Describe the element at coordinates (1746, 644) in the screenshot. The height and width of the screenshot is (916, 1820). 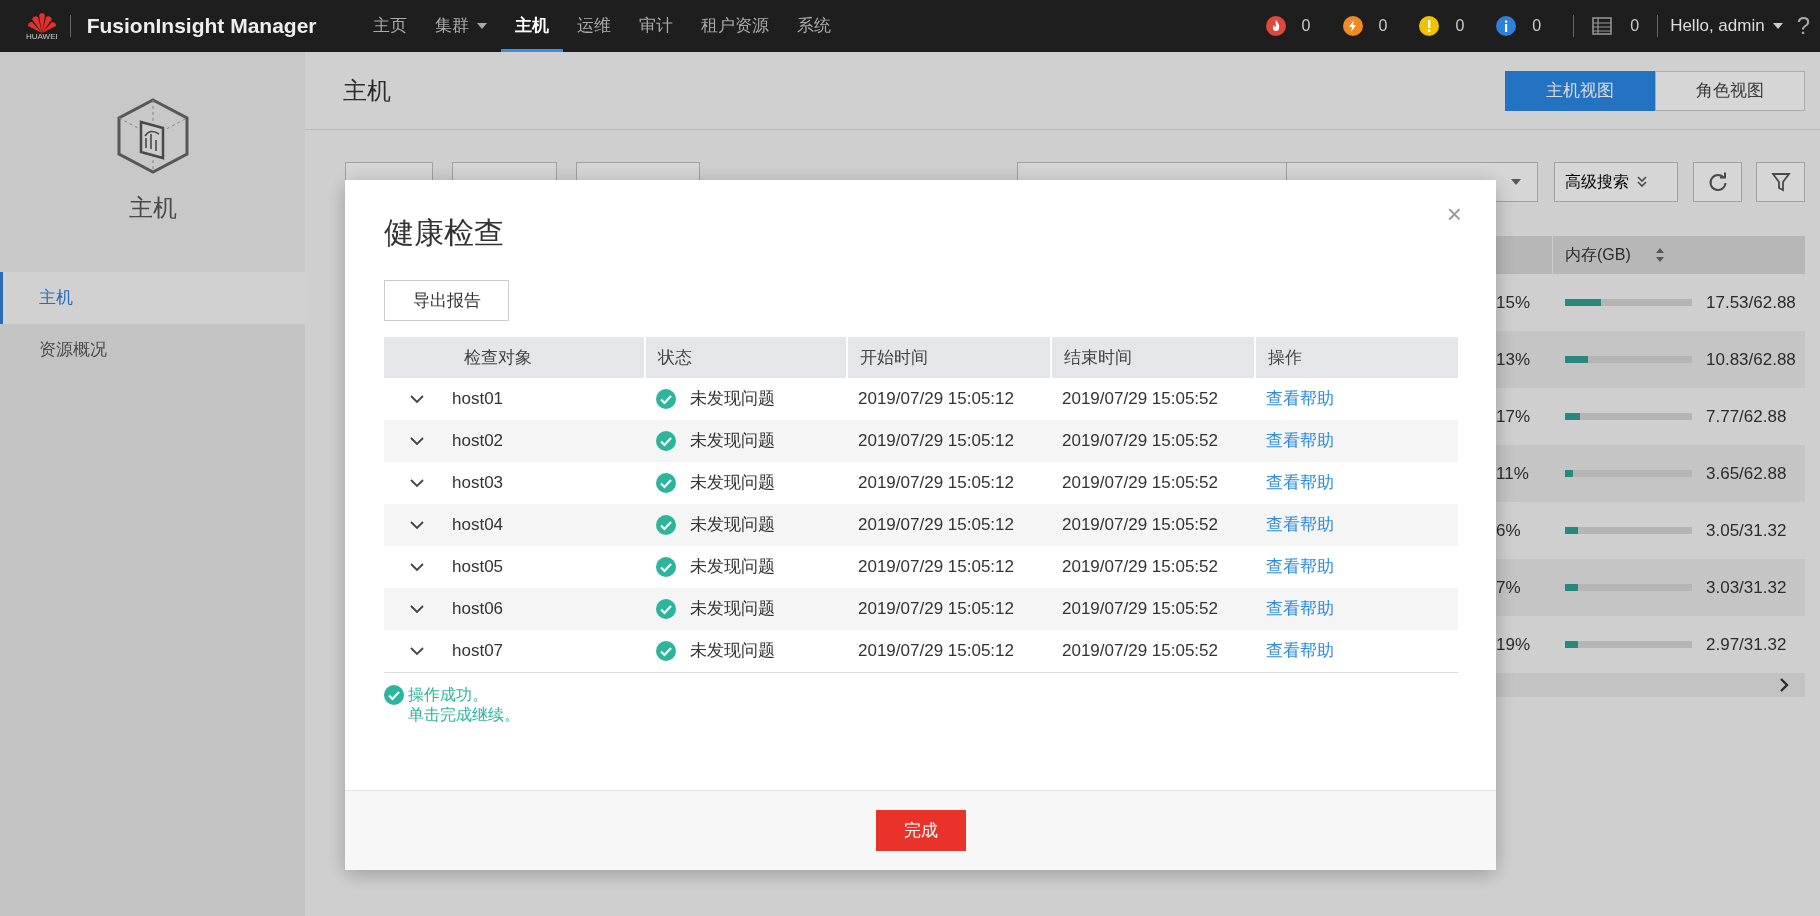
I see `table-cell-text: 2.97/31.32` at that location.